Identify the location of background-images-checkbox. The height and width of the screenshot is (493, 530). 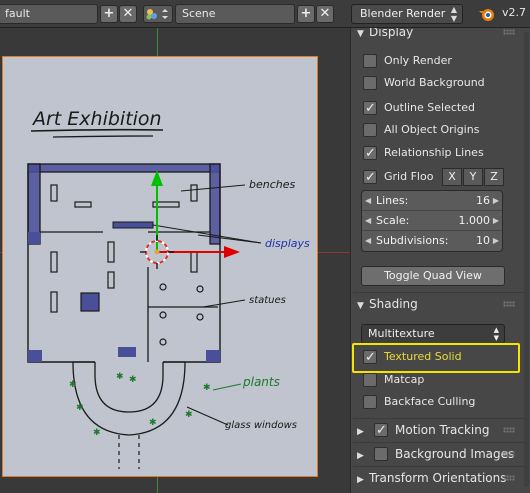
(381, 454).